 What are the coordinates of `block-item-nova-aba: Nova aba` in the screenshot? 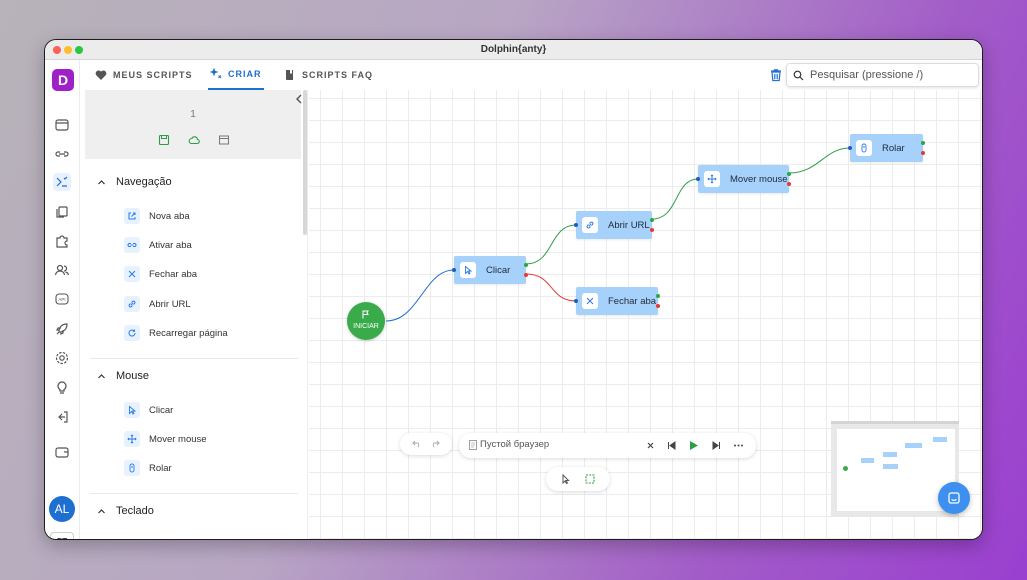 It's located at (157, 216).